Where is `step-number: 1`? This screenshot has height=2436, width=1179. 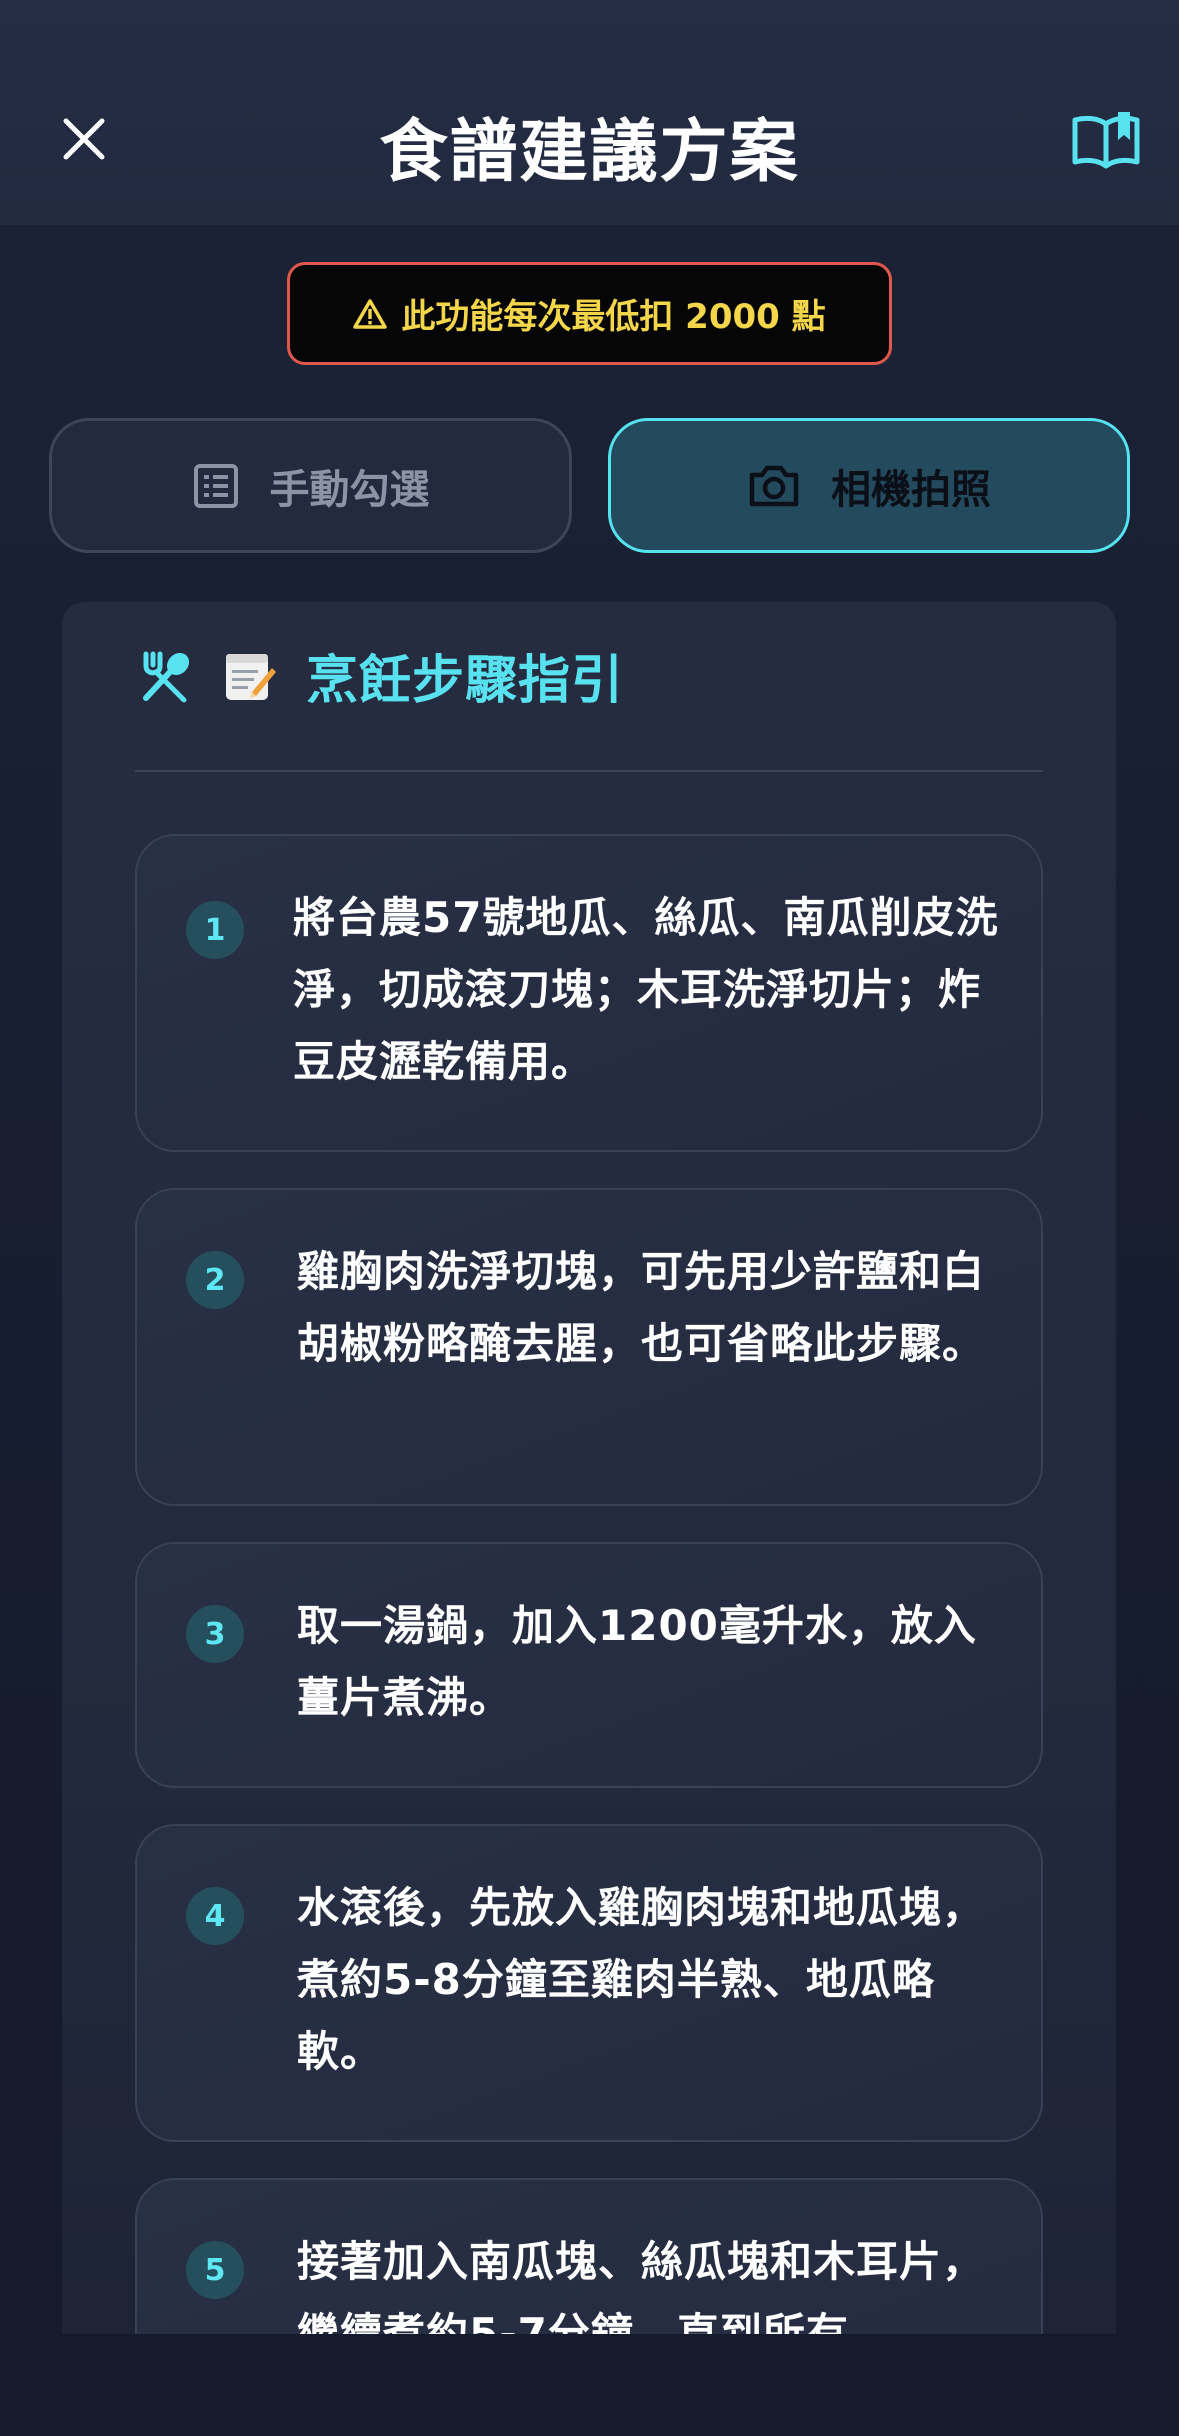
step-number: 1 is located at coordinates (215, 930).